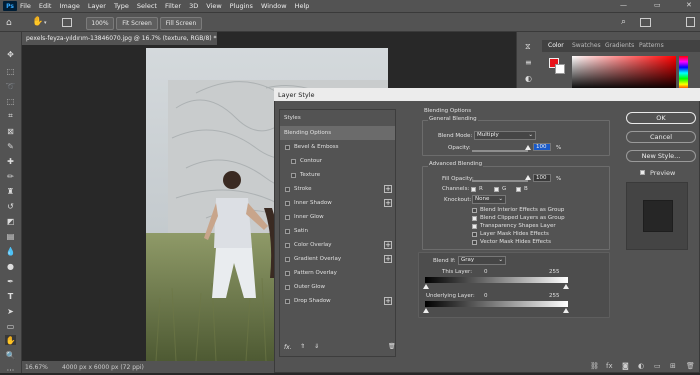 This screenshot has width=700, height=375. I want to click on style-outer-glow: Outer Glow, so click(337, 287).